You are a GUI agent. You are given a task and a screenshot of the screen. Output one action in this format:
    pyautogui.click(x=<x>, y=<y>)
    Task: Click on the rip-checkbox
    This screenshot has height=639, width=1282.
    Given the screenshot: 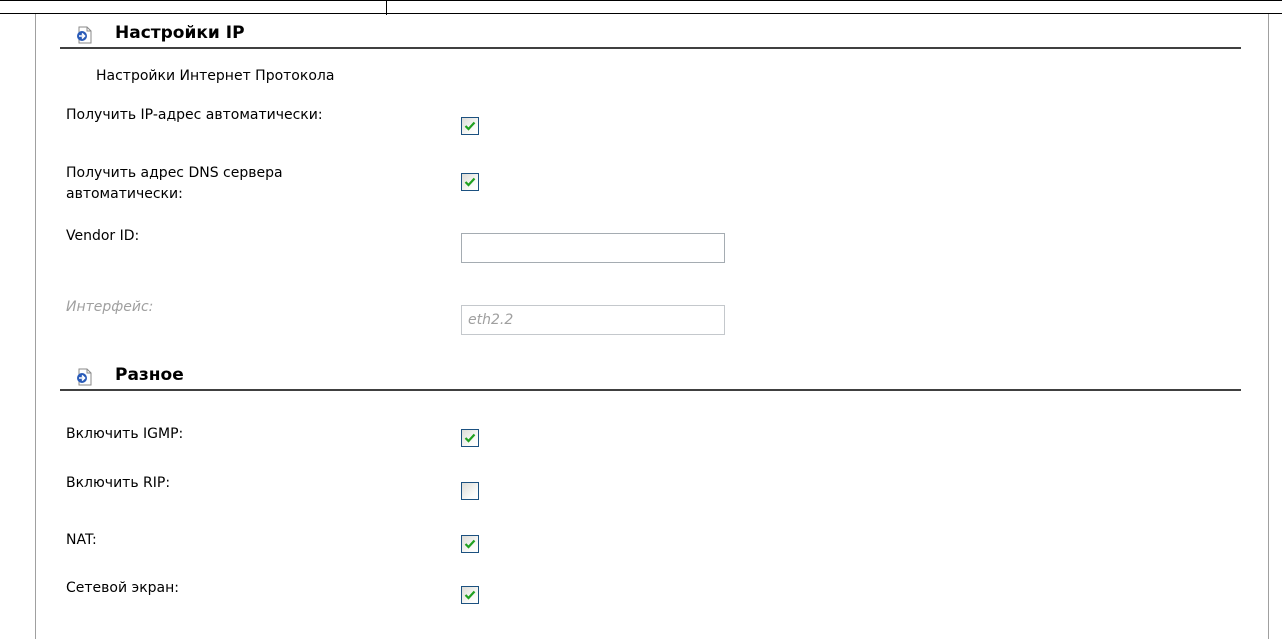 What is the action you would take?
    pyautogui.click(x=470, y=491)
    